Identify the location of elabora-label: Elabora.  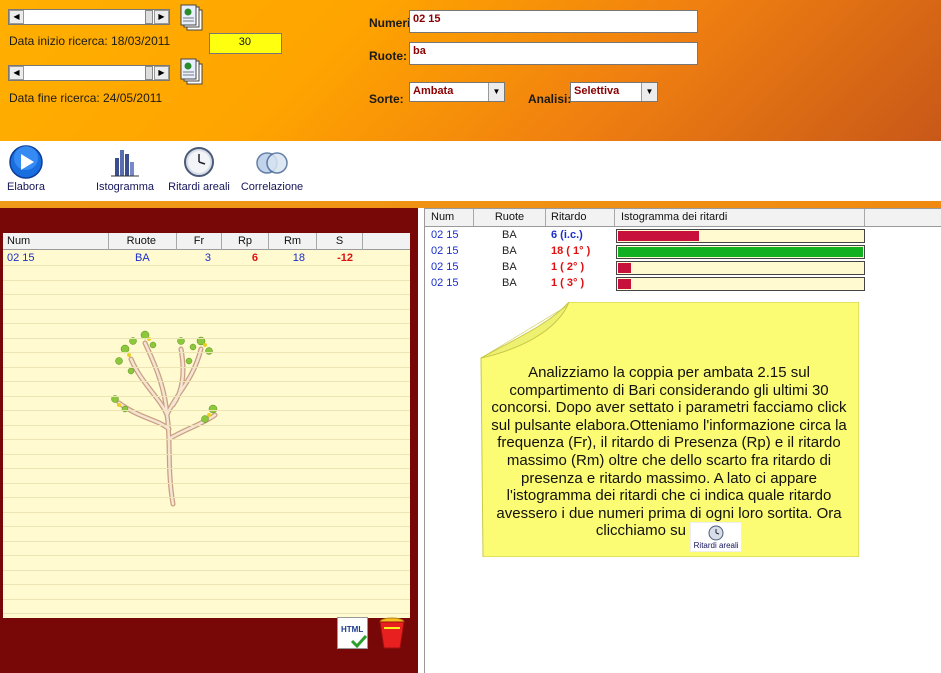
(26, 187).